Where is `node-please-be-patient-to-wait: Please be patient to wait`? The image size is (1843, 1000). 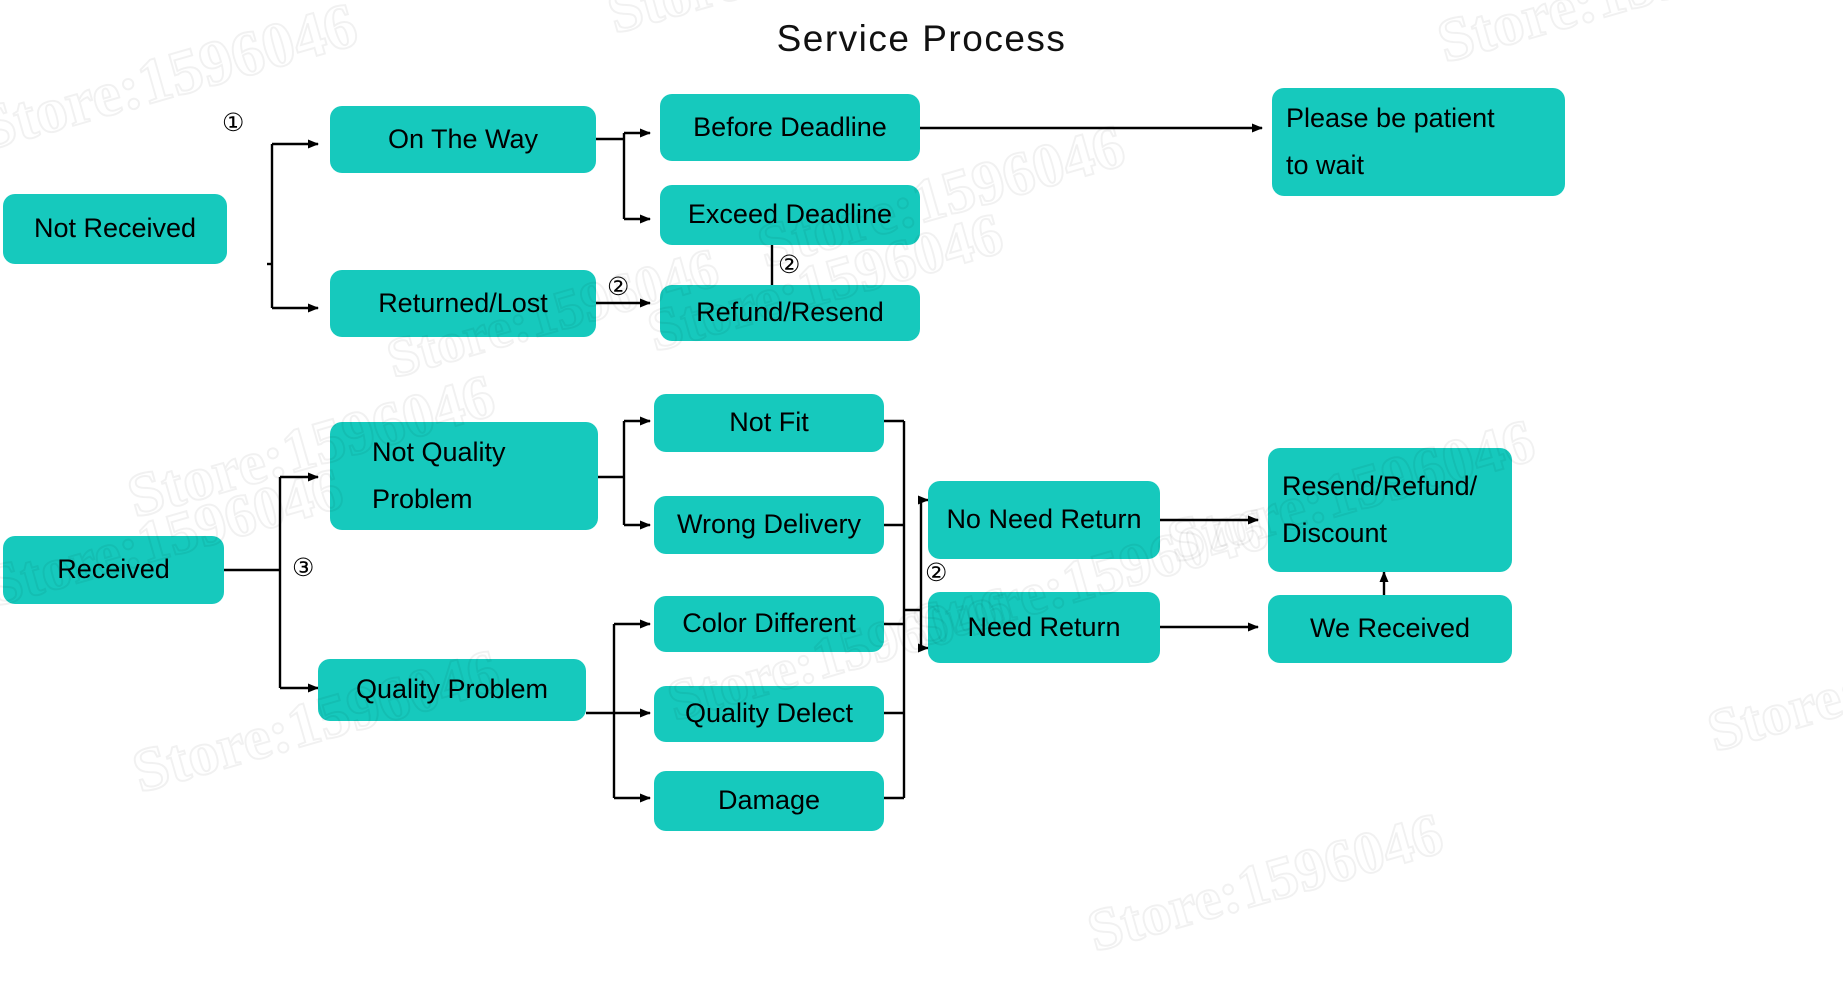 node-please-be-patient-to-wait: Please be patient to wait is located at coordinates (1418, 142).